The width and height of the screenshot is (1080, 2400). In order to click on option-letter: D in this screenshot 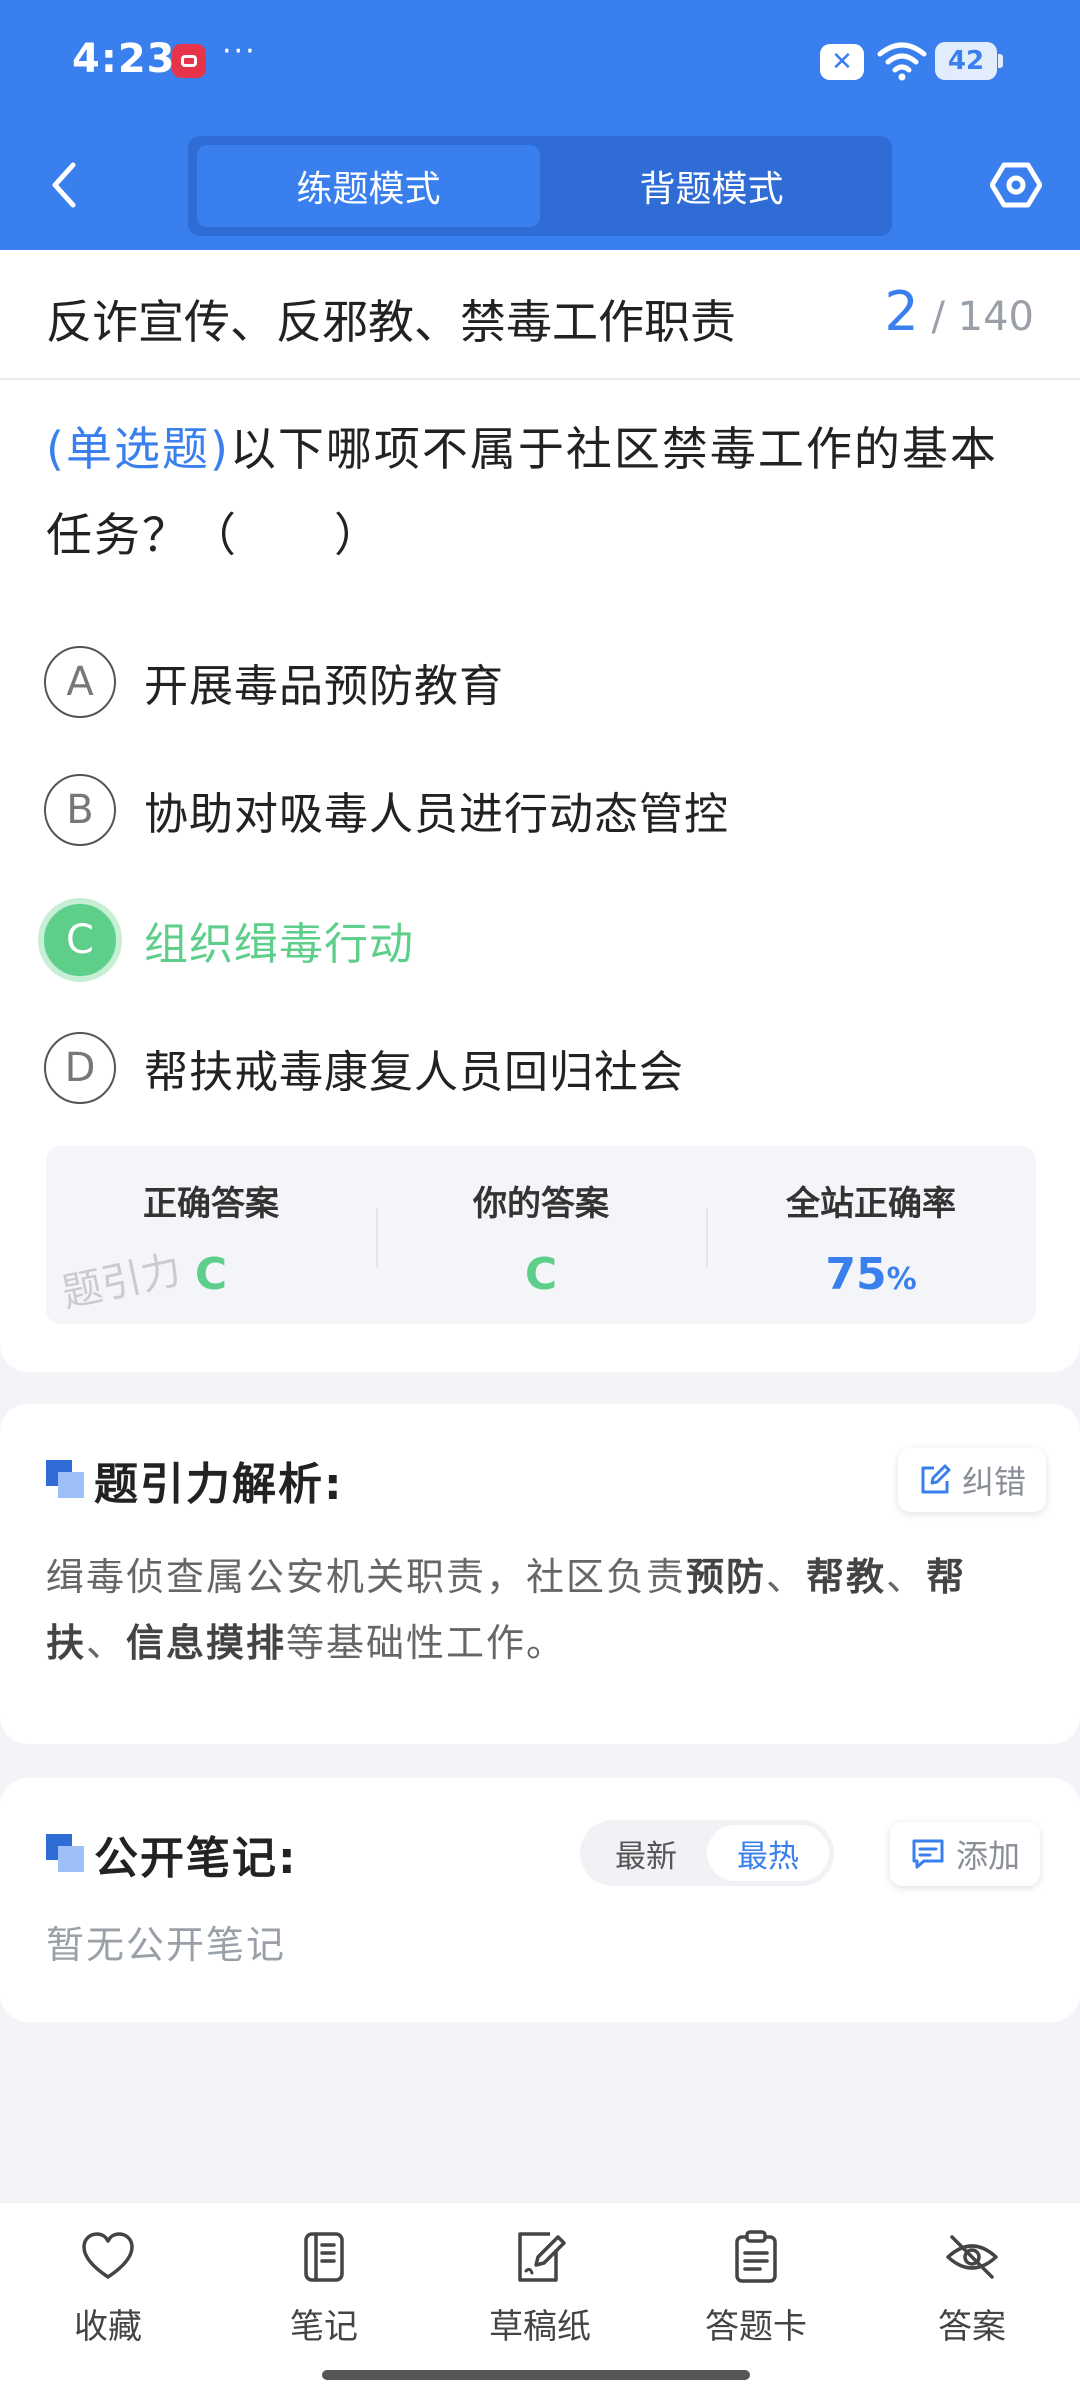, I will do `click(80, 1068)`.